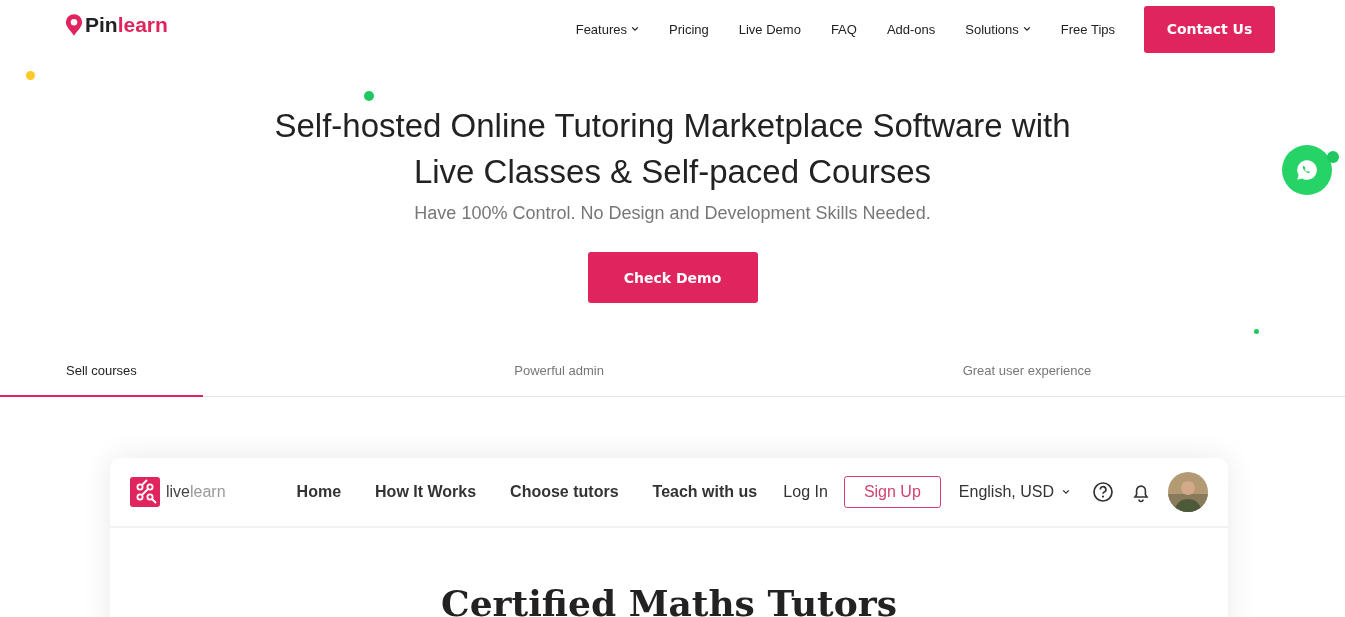 Image resolution: width=1345 pixels, height=617 pixels. What do you see at coordinates (145, 492) in the screenshot?
I see `logo-icon` at bounding box center [145, 492].